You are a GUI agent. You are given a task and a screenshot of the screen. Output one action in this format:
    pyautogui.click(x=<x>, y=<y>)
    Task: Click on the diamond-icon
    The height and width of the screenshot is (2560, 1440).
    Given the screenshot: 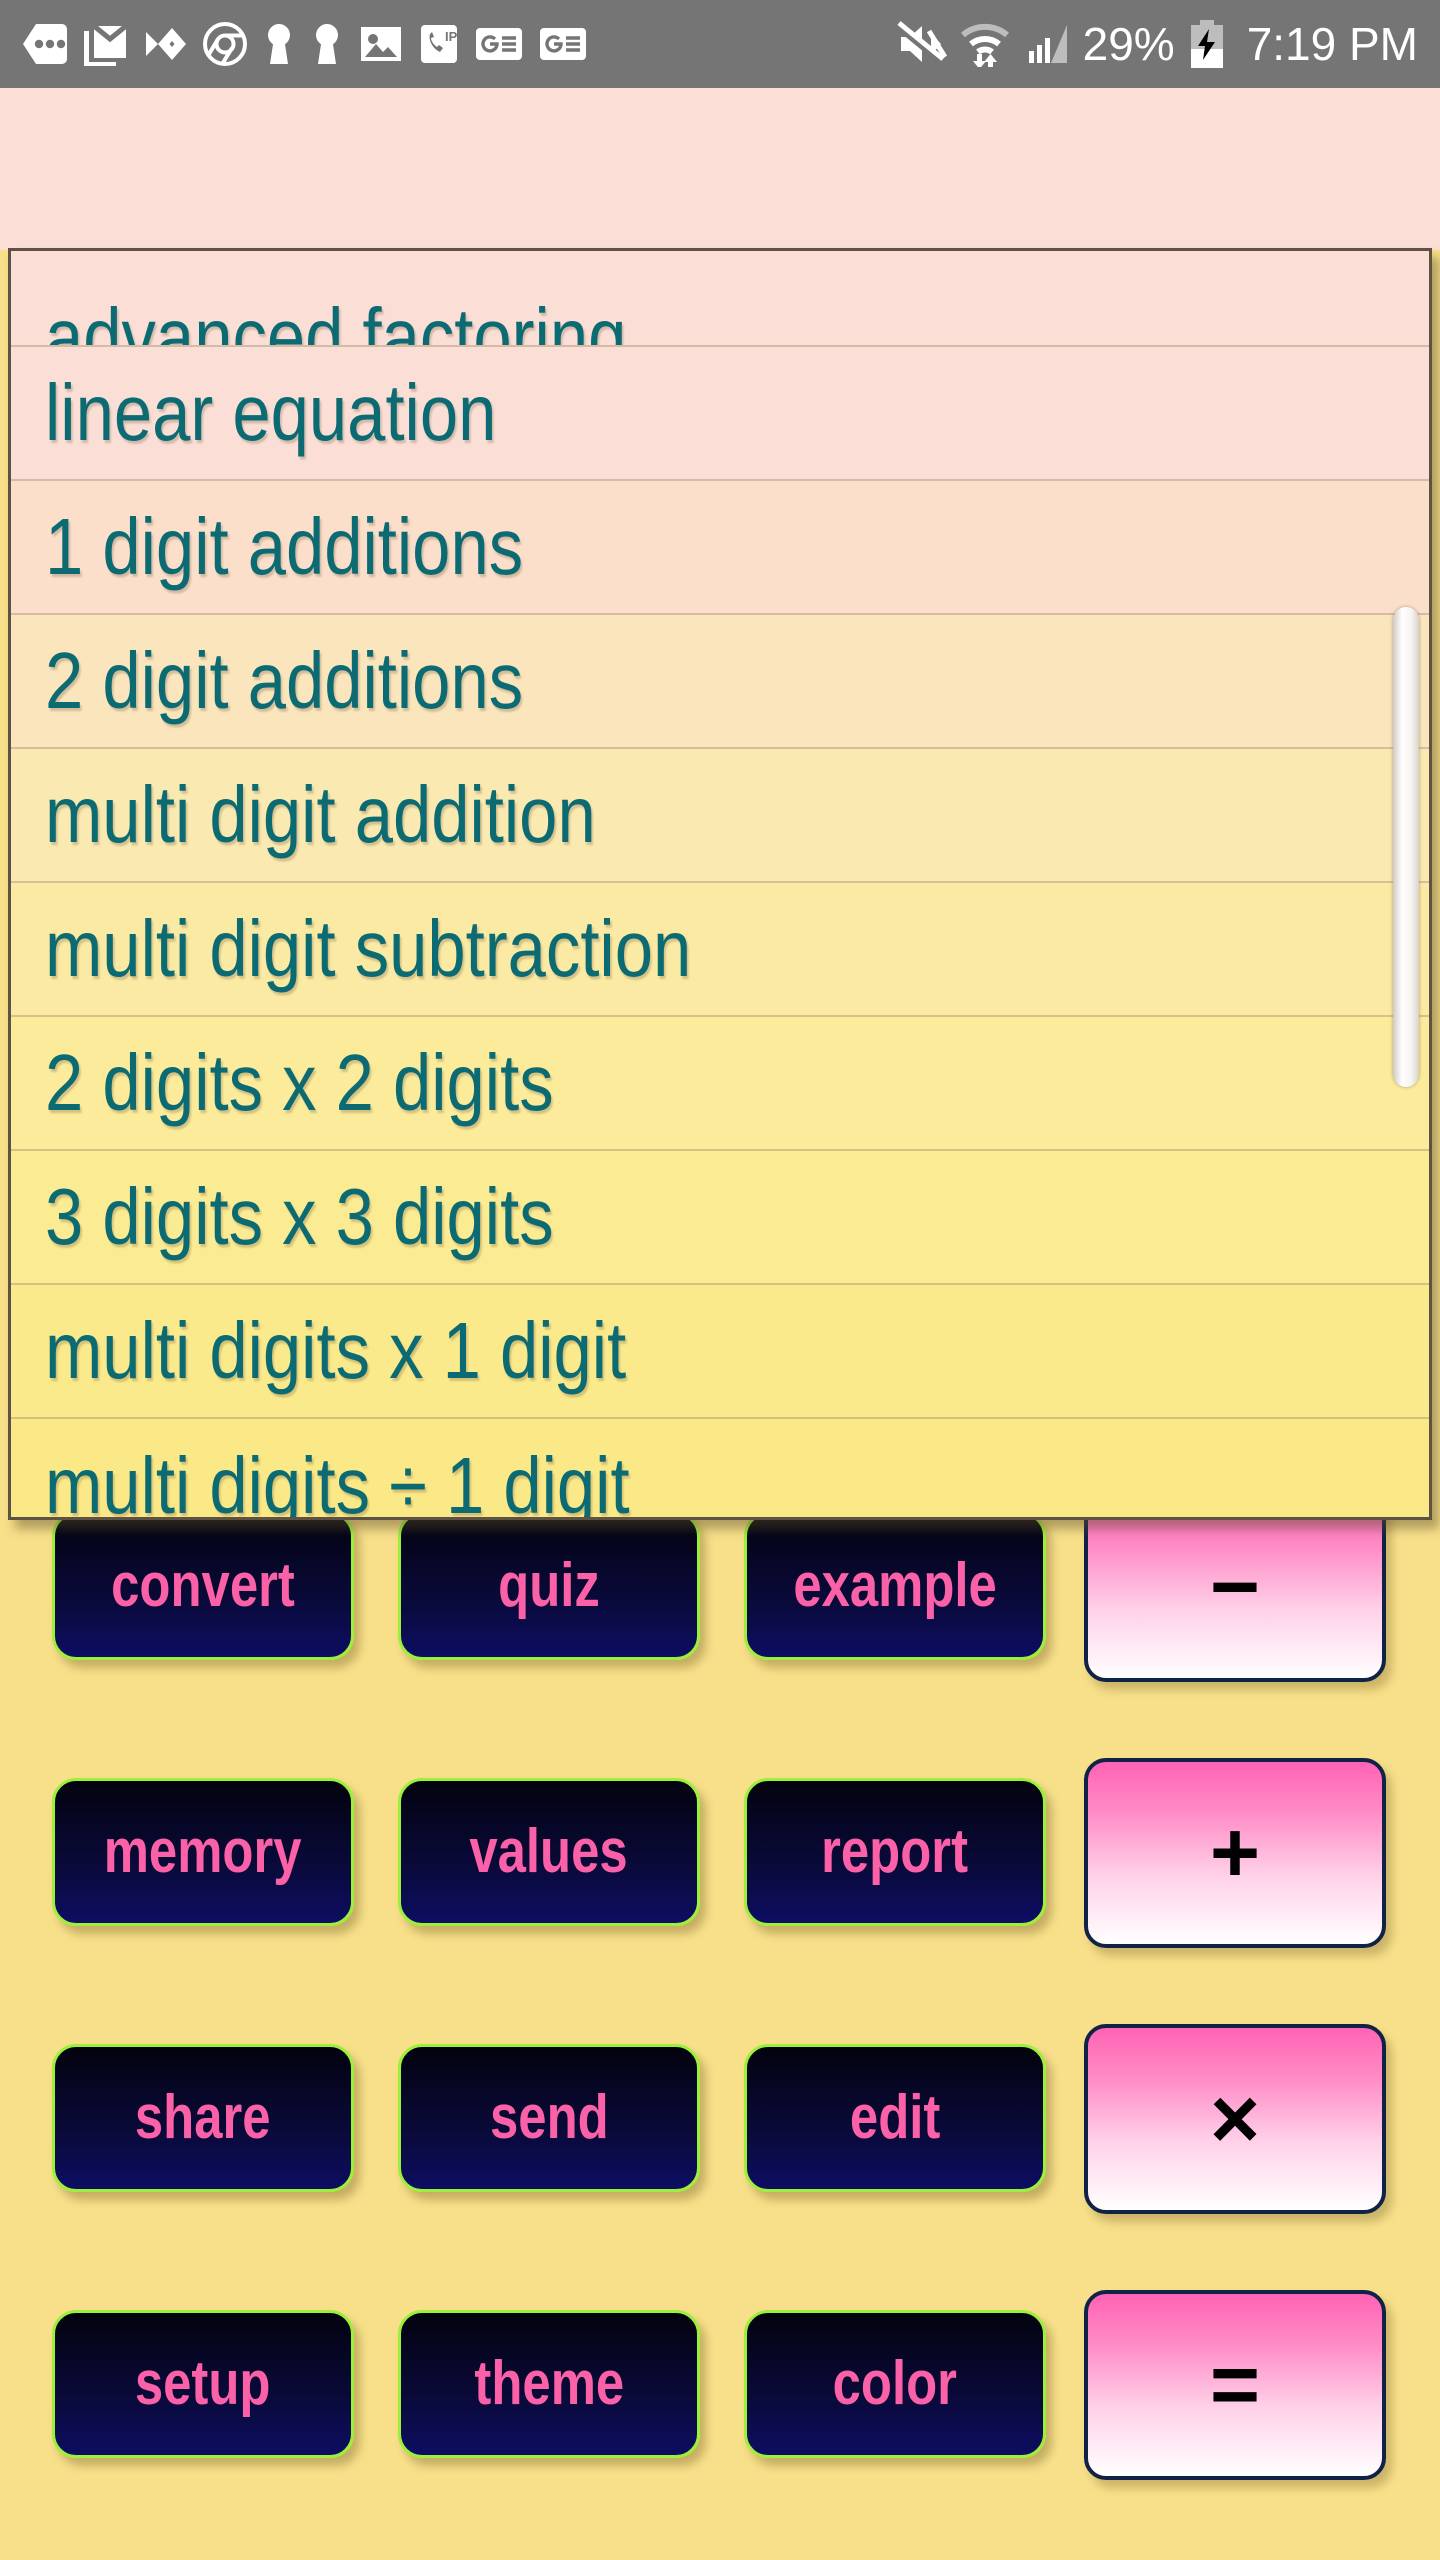 What is the action you would take?
    pyautogui.click(x=166, y=44)
    